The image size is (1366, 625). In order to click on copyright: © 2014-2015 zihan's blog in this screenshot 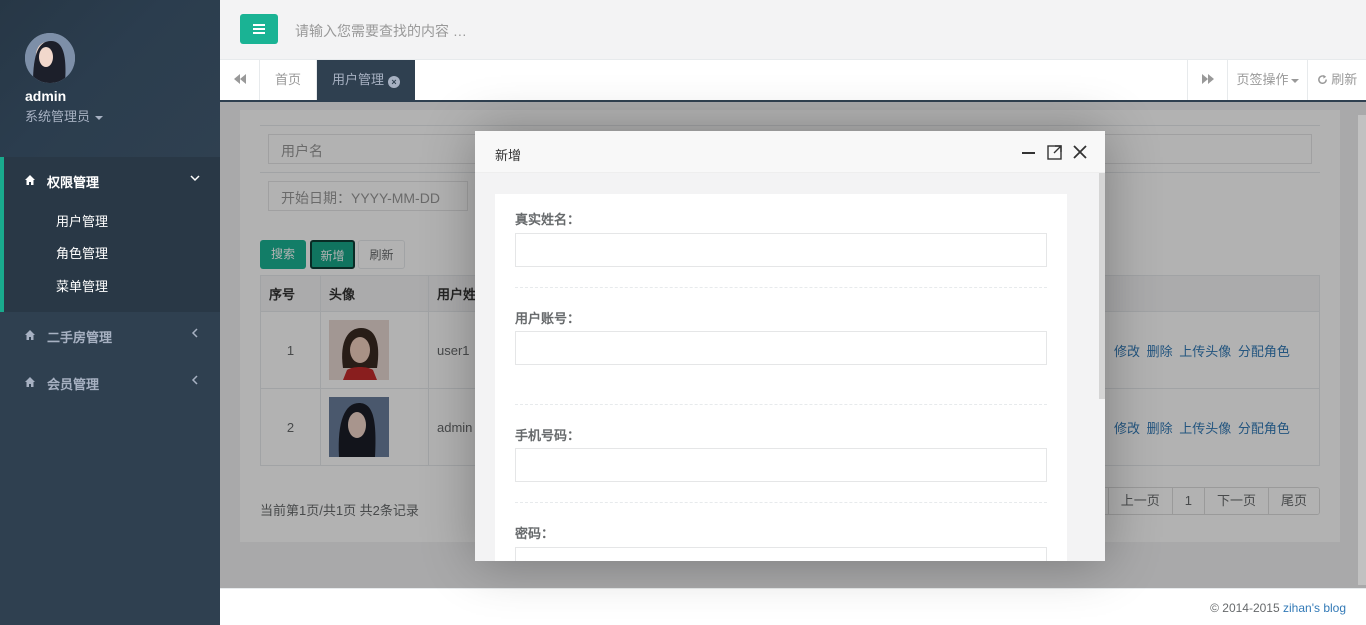, I will do `click(1278, 608)`.